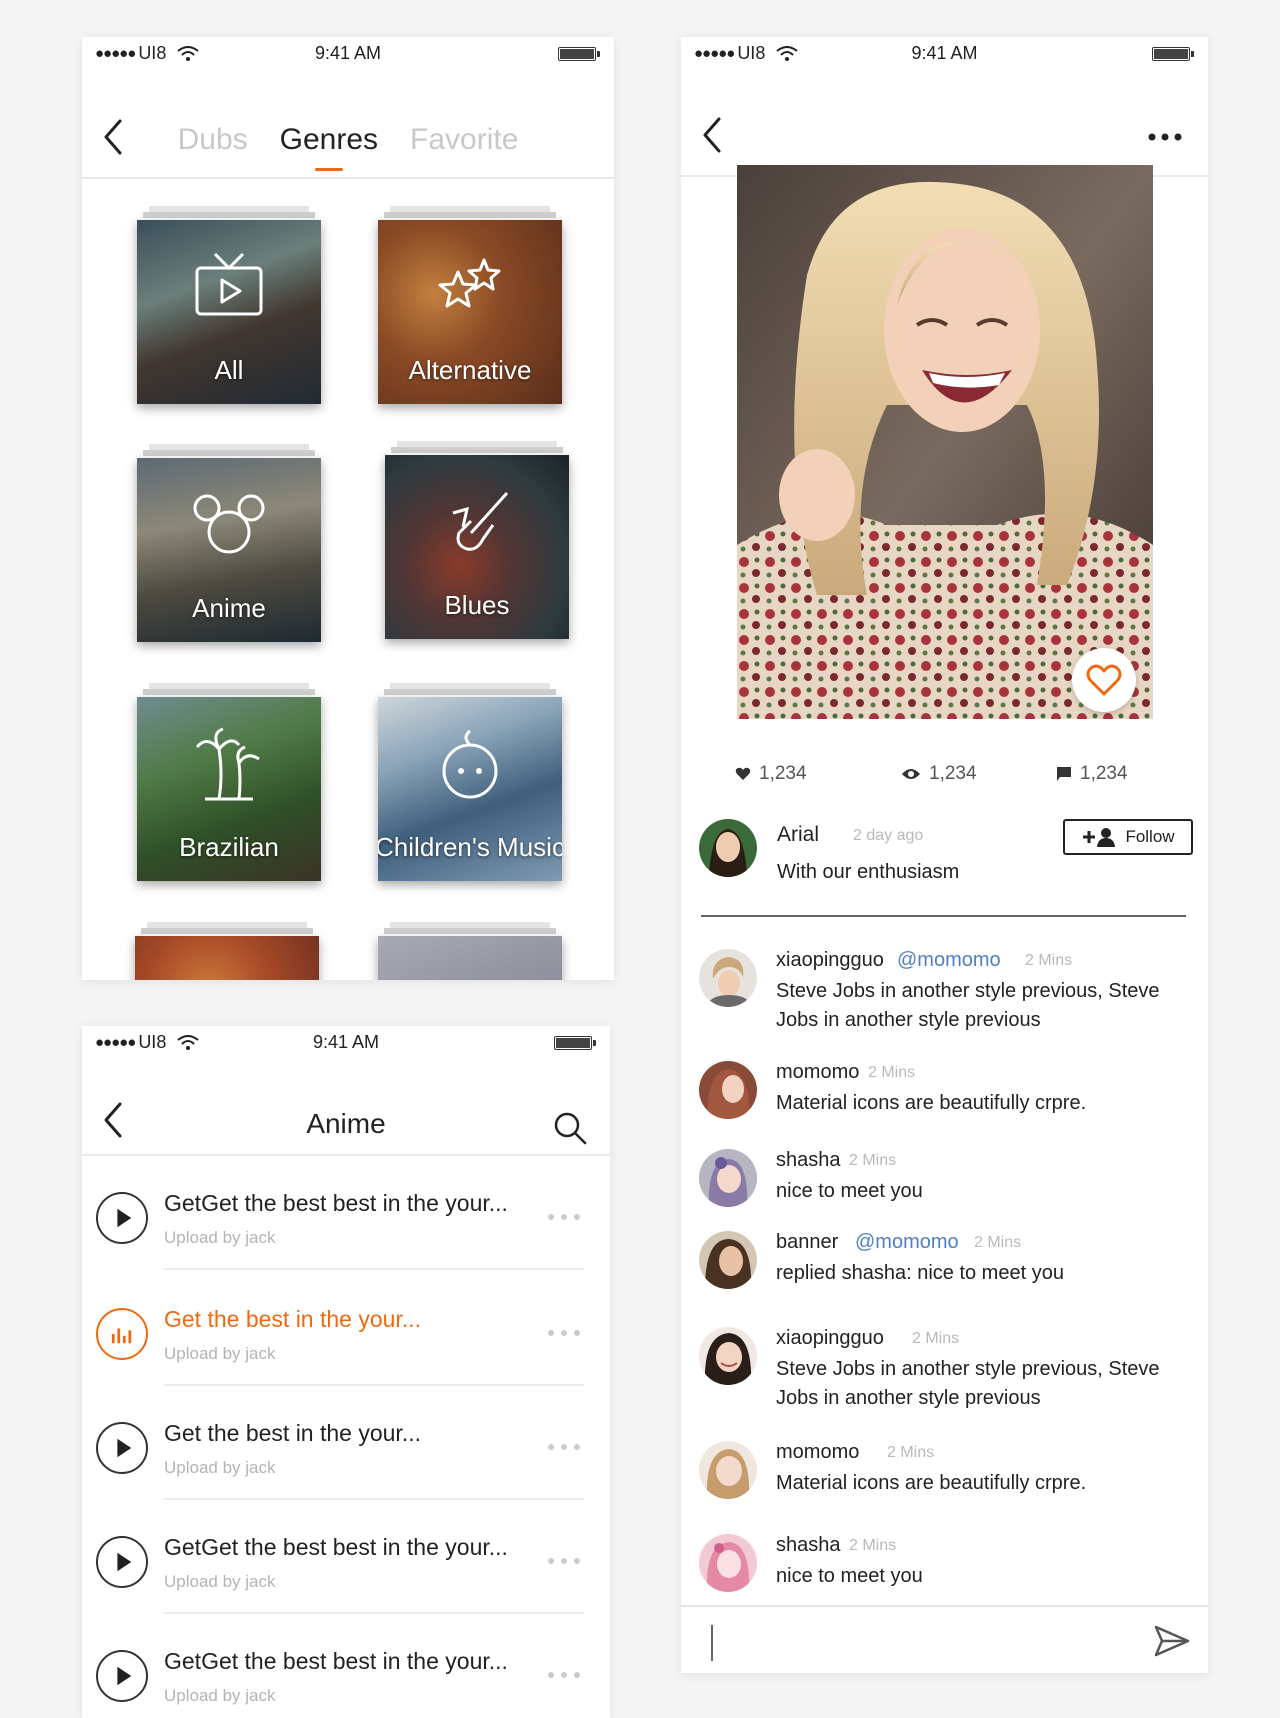 The image size is (1280, 1718). What do you see at coordinates (346, 1123) in the screenshot?
I see `page-title: Anime` at bounding box center [346, 1123].